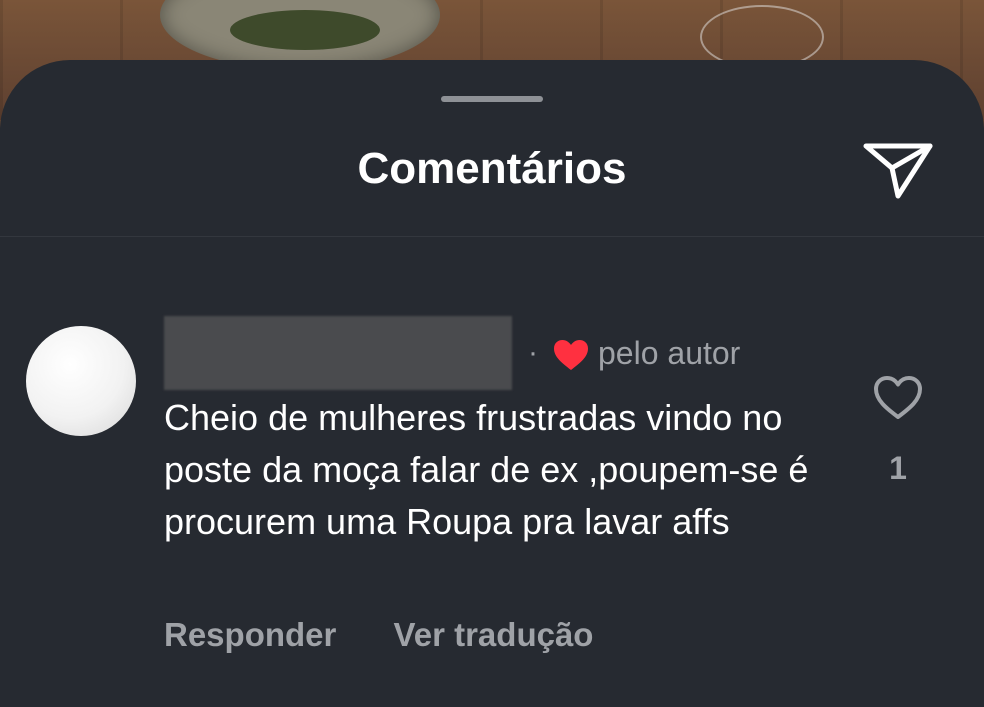 The width and height of the screenshot is (984, 707). What do you see at coordinates (571, 355) in the screenshot?
I see `heart-filled-icon` at bounding box center [571, 355].